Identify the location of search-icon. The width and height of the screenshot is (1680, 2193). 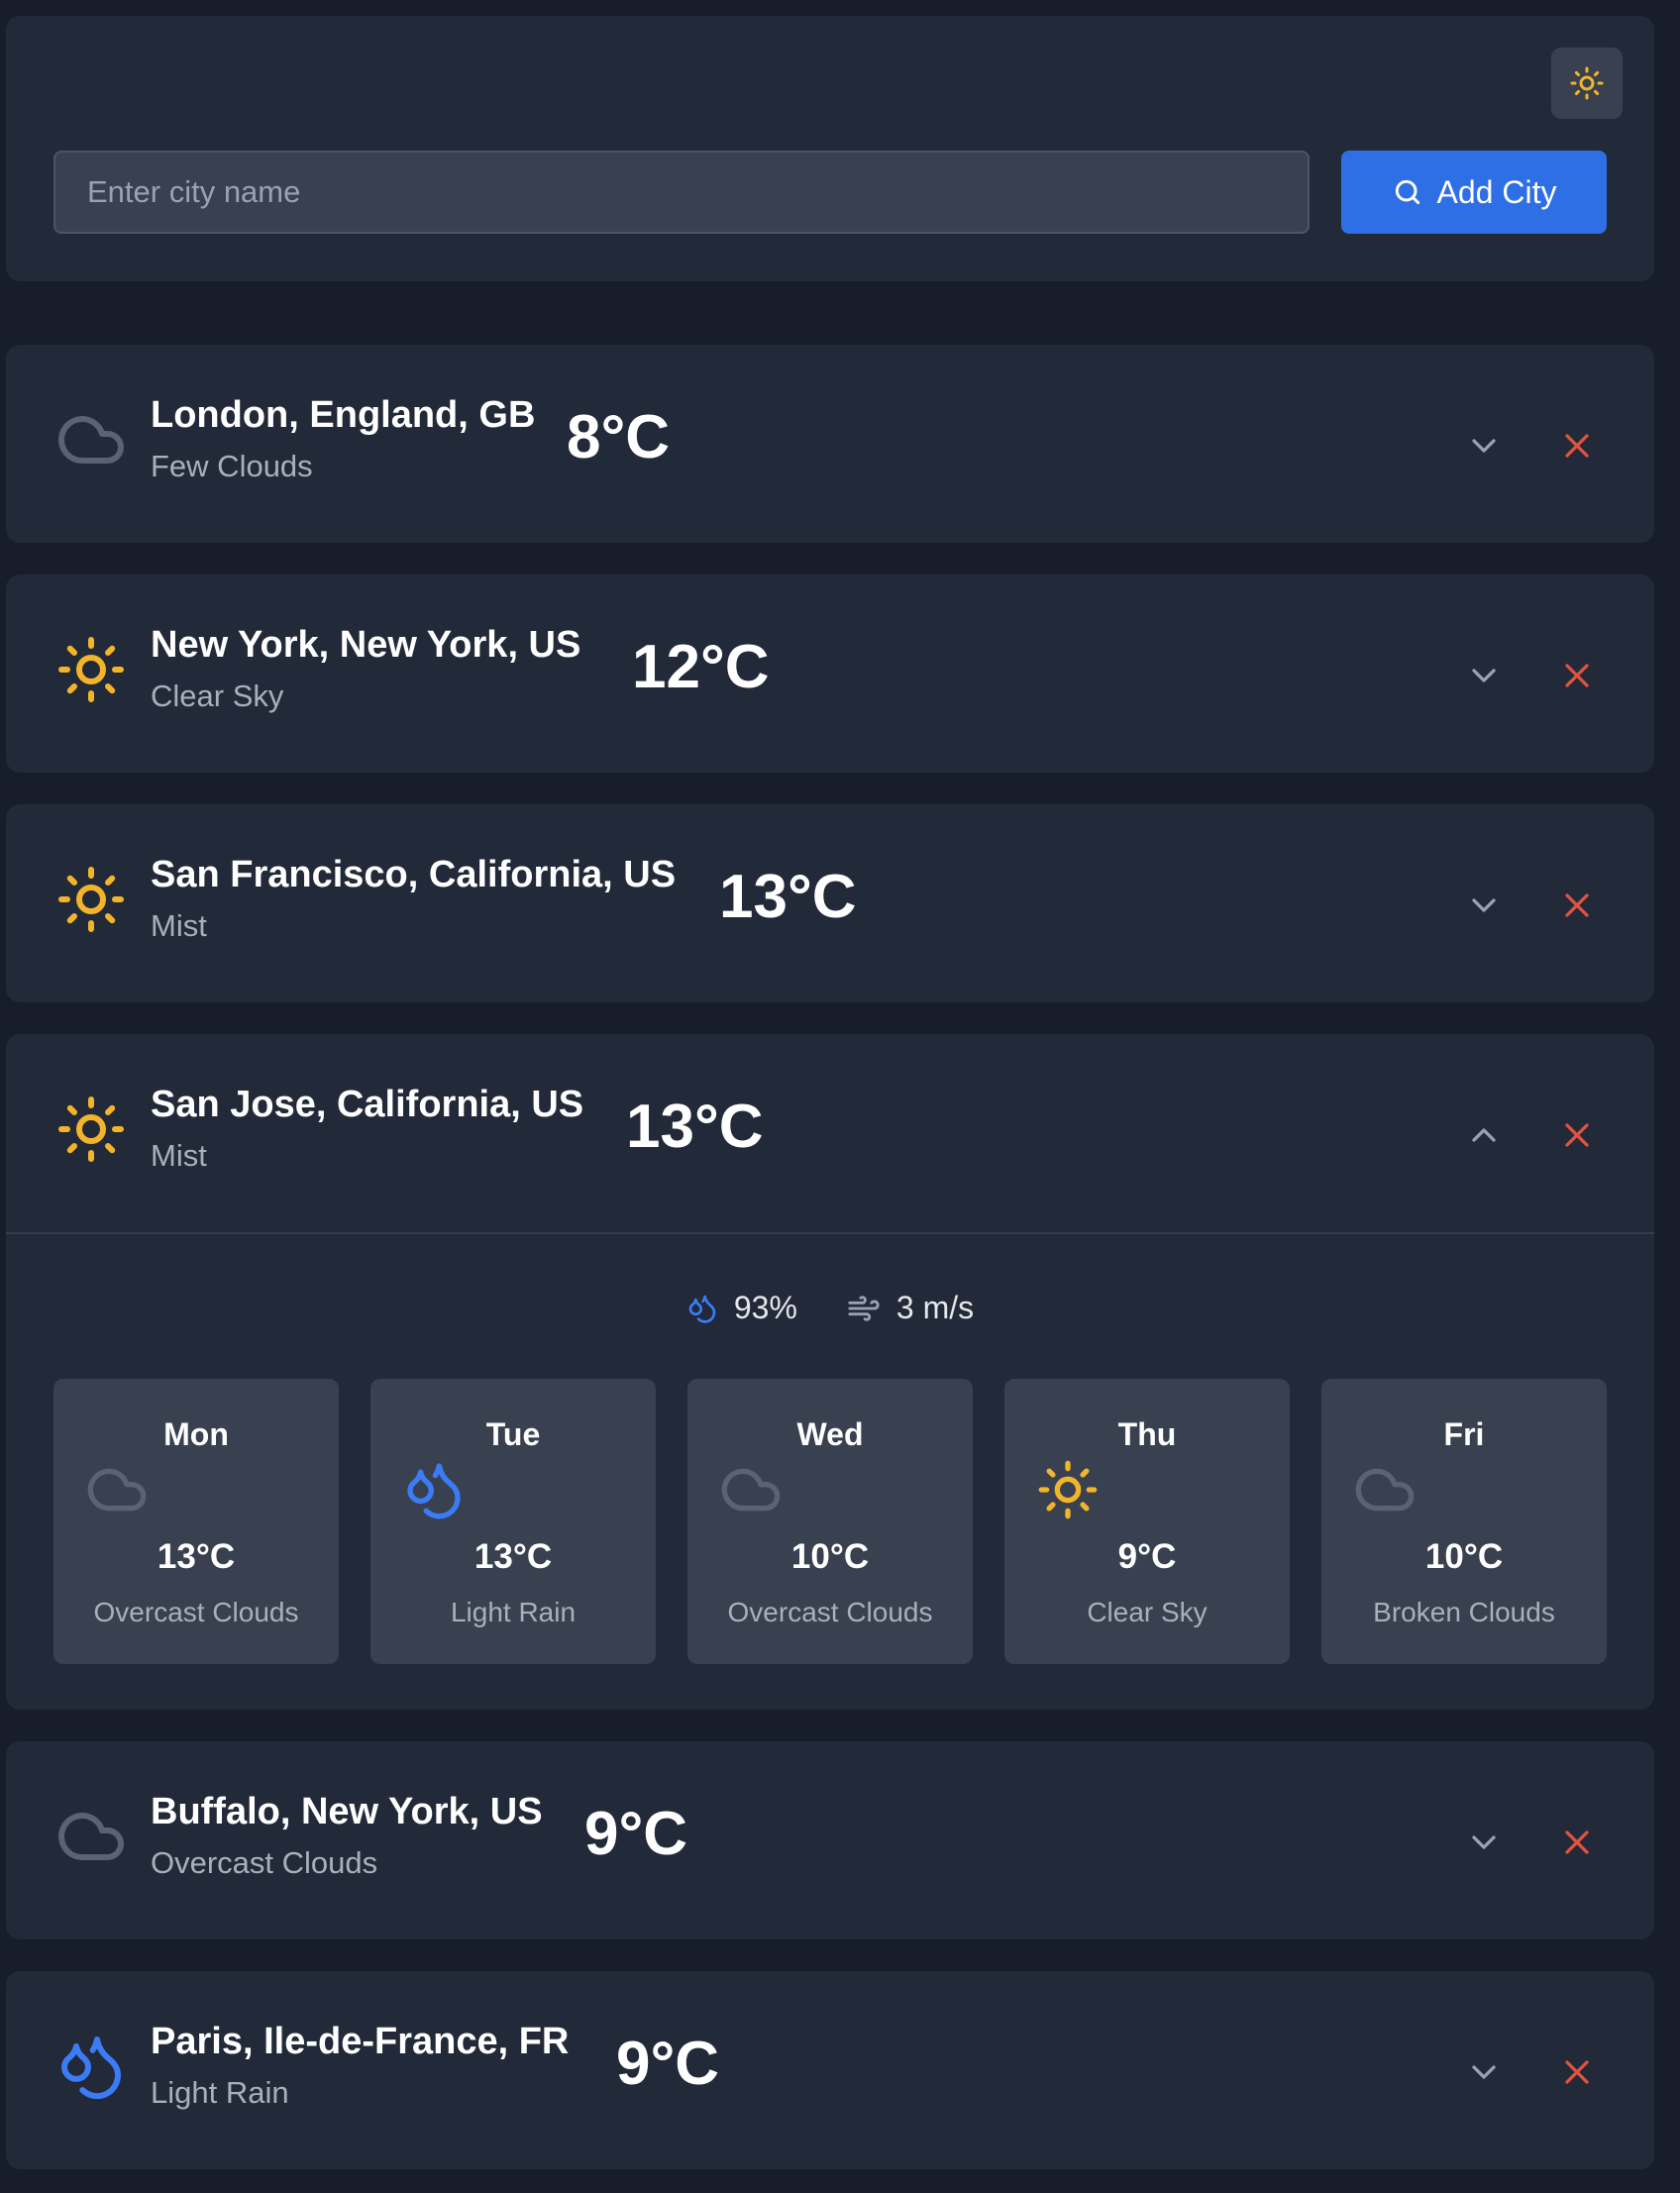
(1407, 192).